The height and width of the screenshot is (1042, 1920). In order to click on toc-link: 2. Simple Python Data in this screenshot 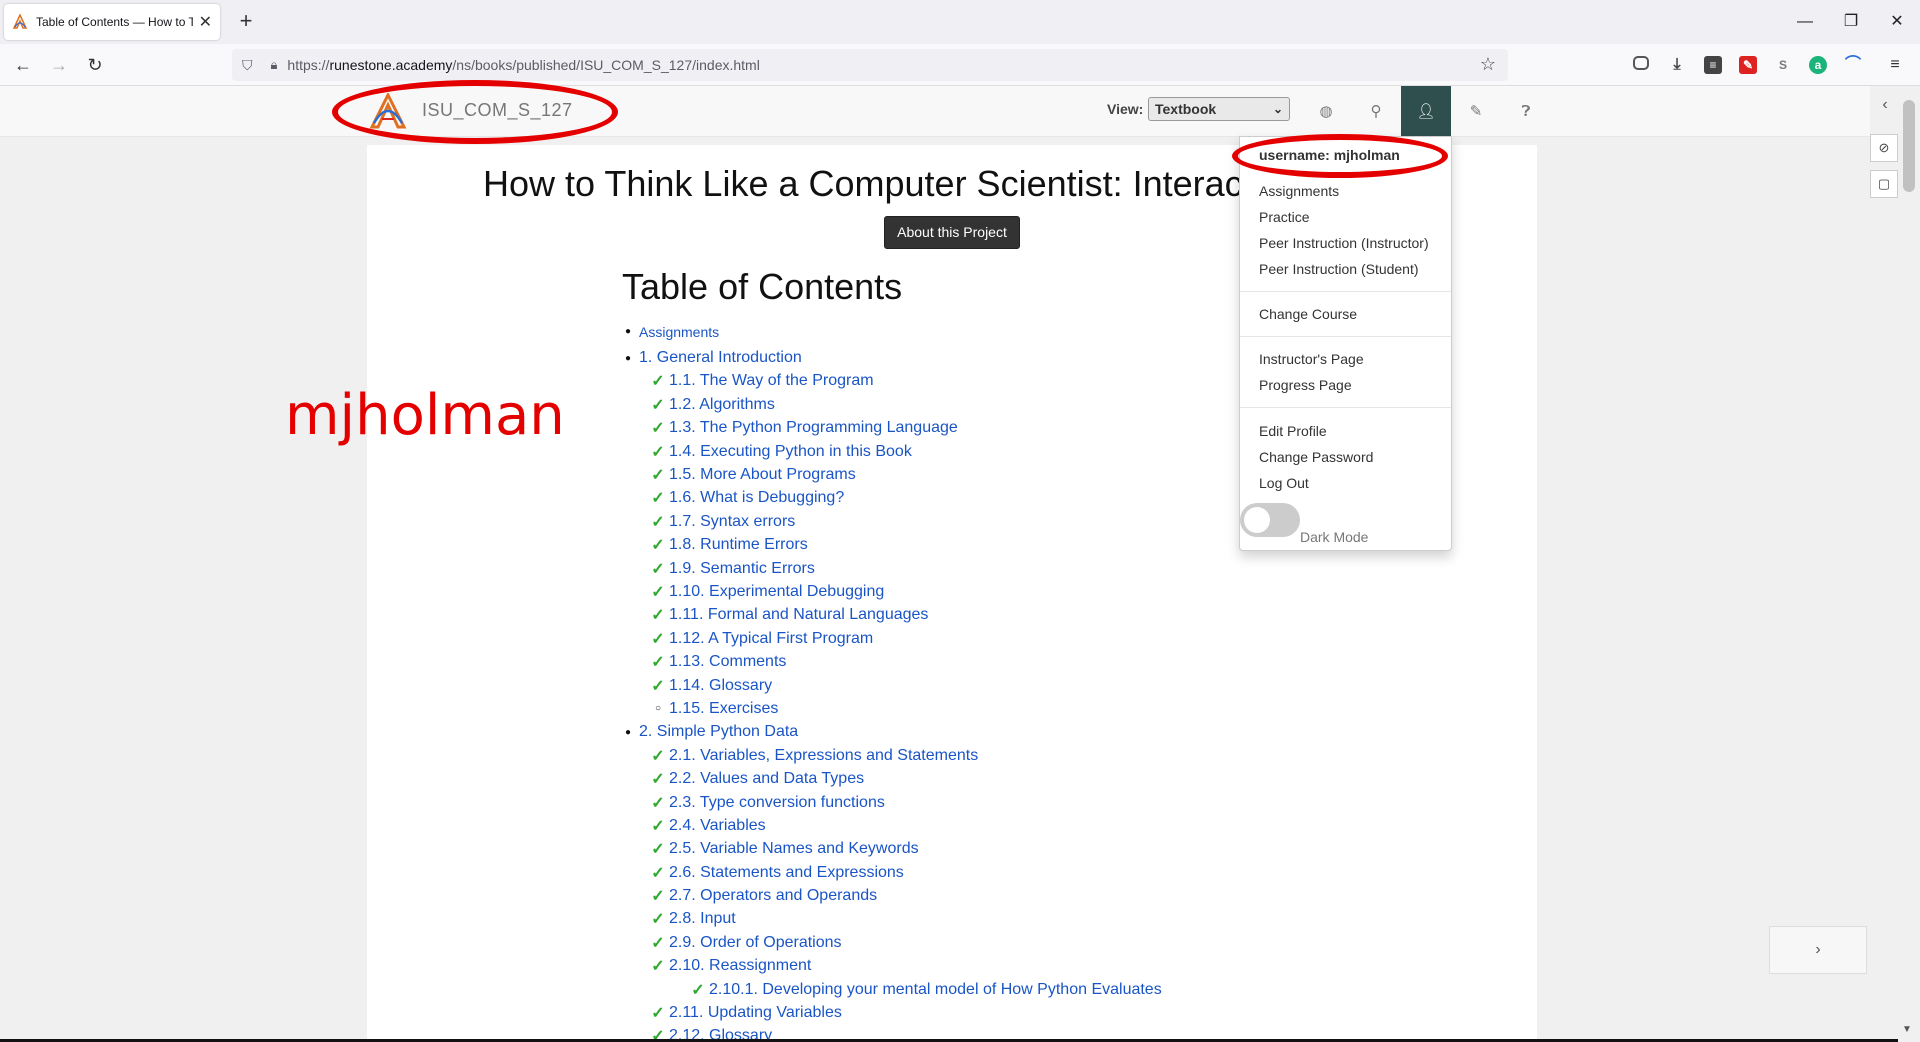, I will do `click(718, 732)`.